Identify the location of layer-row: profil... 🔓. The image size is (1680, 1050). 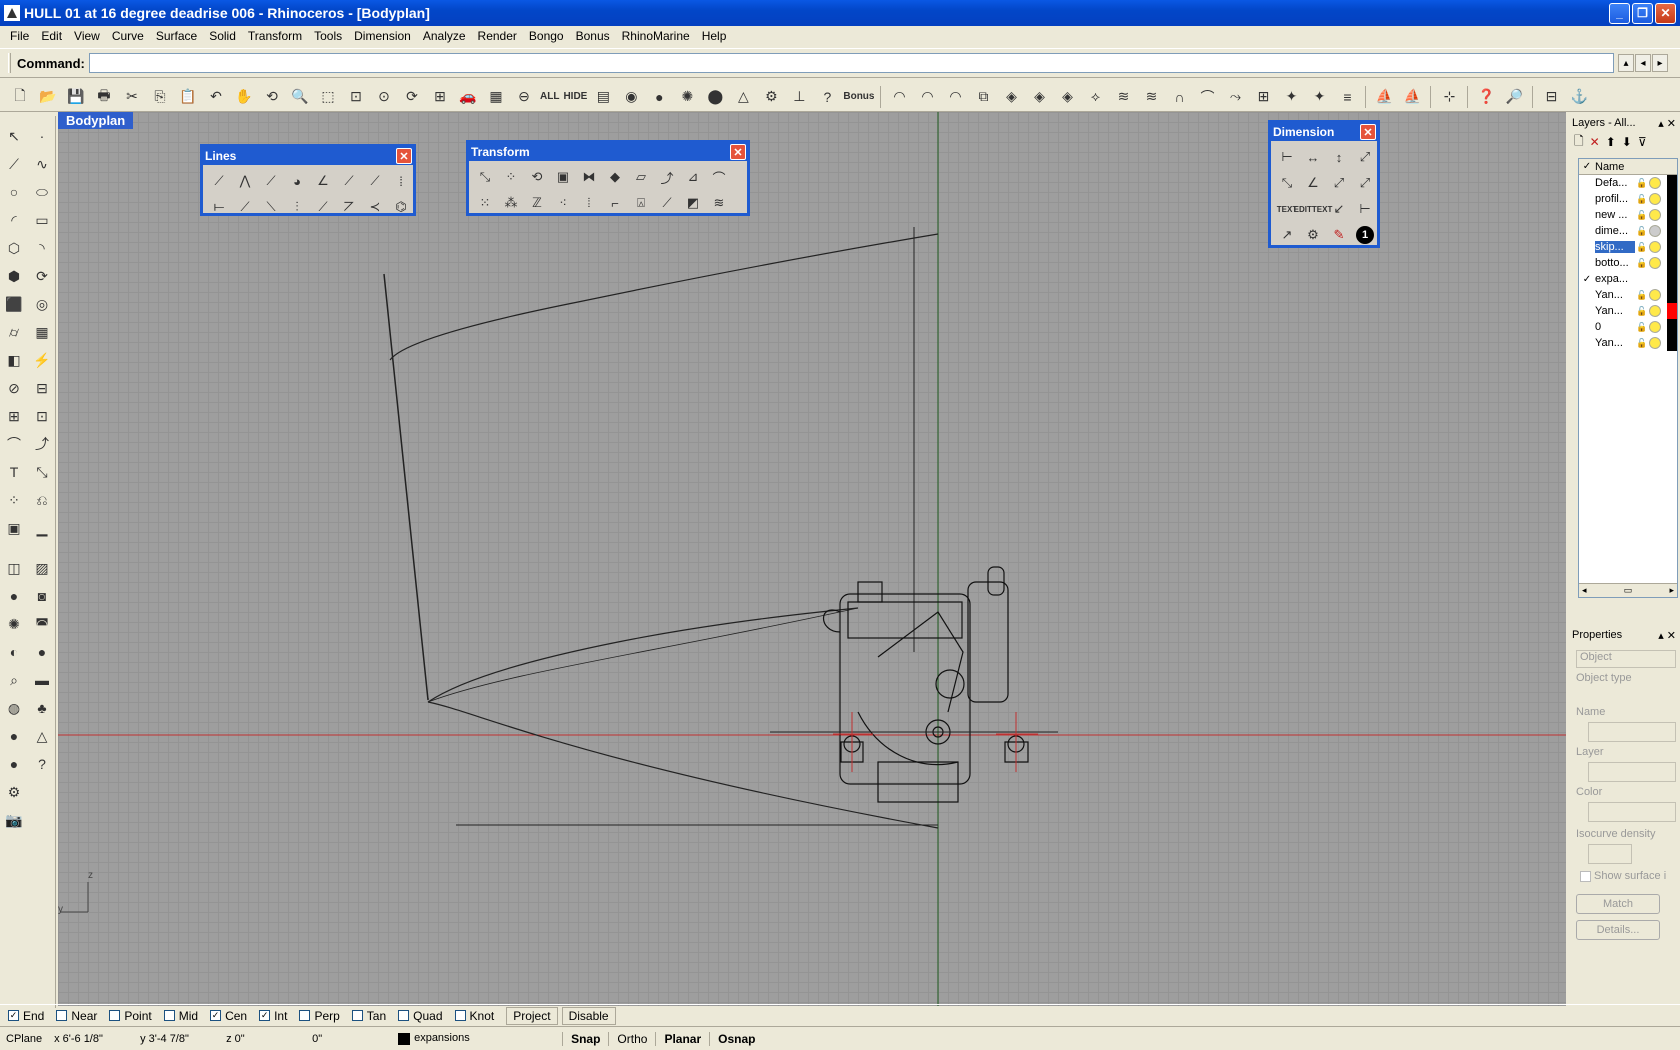
(1628, 199).